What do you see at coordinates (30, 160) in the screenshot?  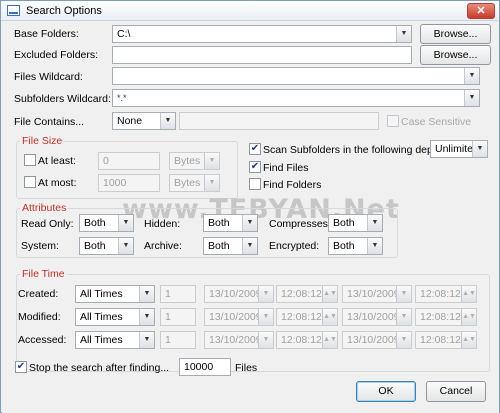 I see `at-least-checkbox` at bounding box center [30, 160].